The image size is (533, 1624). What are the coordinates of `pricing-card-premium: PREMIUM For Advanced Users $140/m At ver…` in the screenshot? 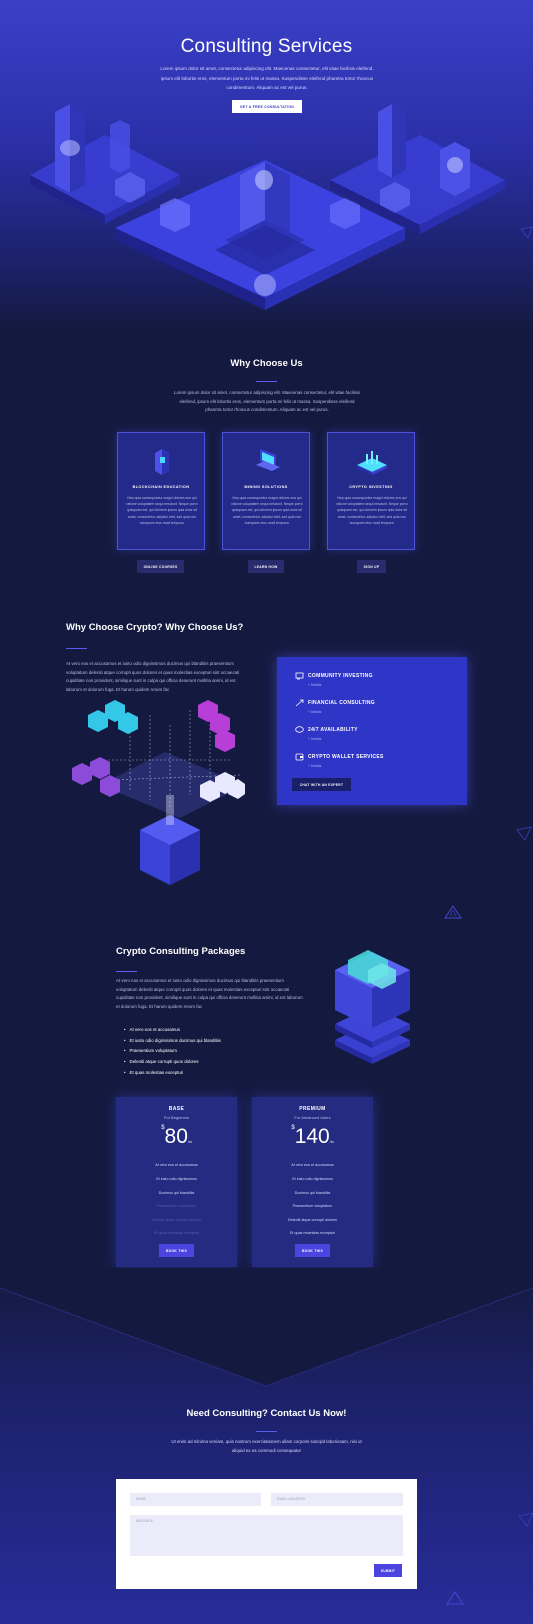 It's located at (312, 1182).